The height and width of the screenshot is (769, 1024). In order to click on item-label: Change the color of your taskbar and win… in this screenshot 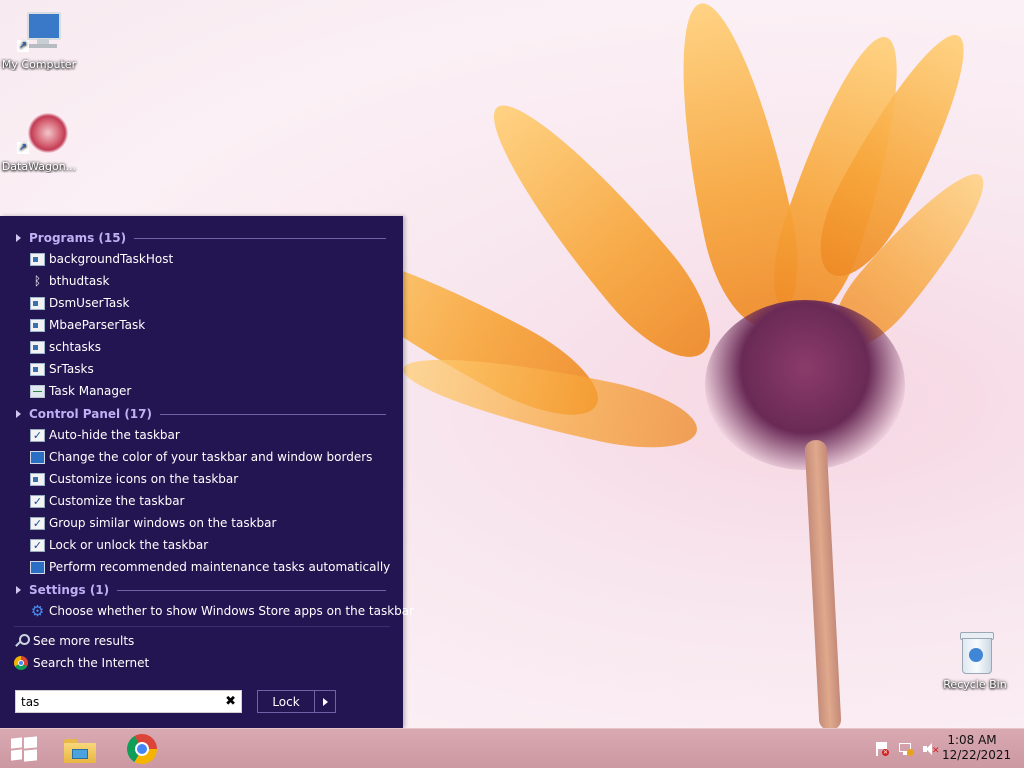, I will do `click(211, 457)`.